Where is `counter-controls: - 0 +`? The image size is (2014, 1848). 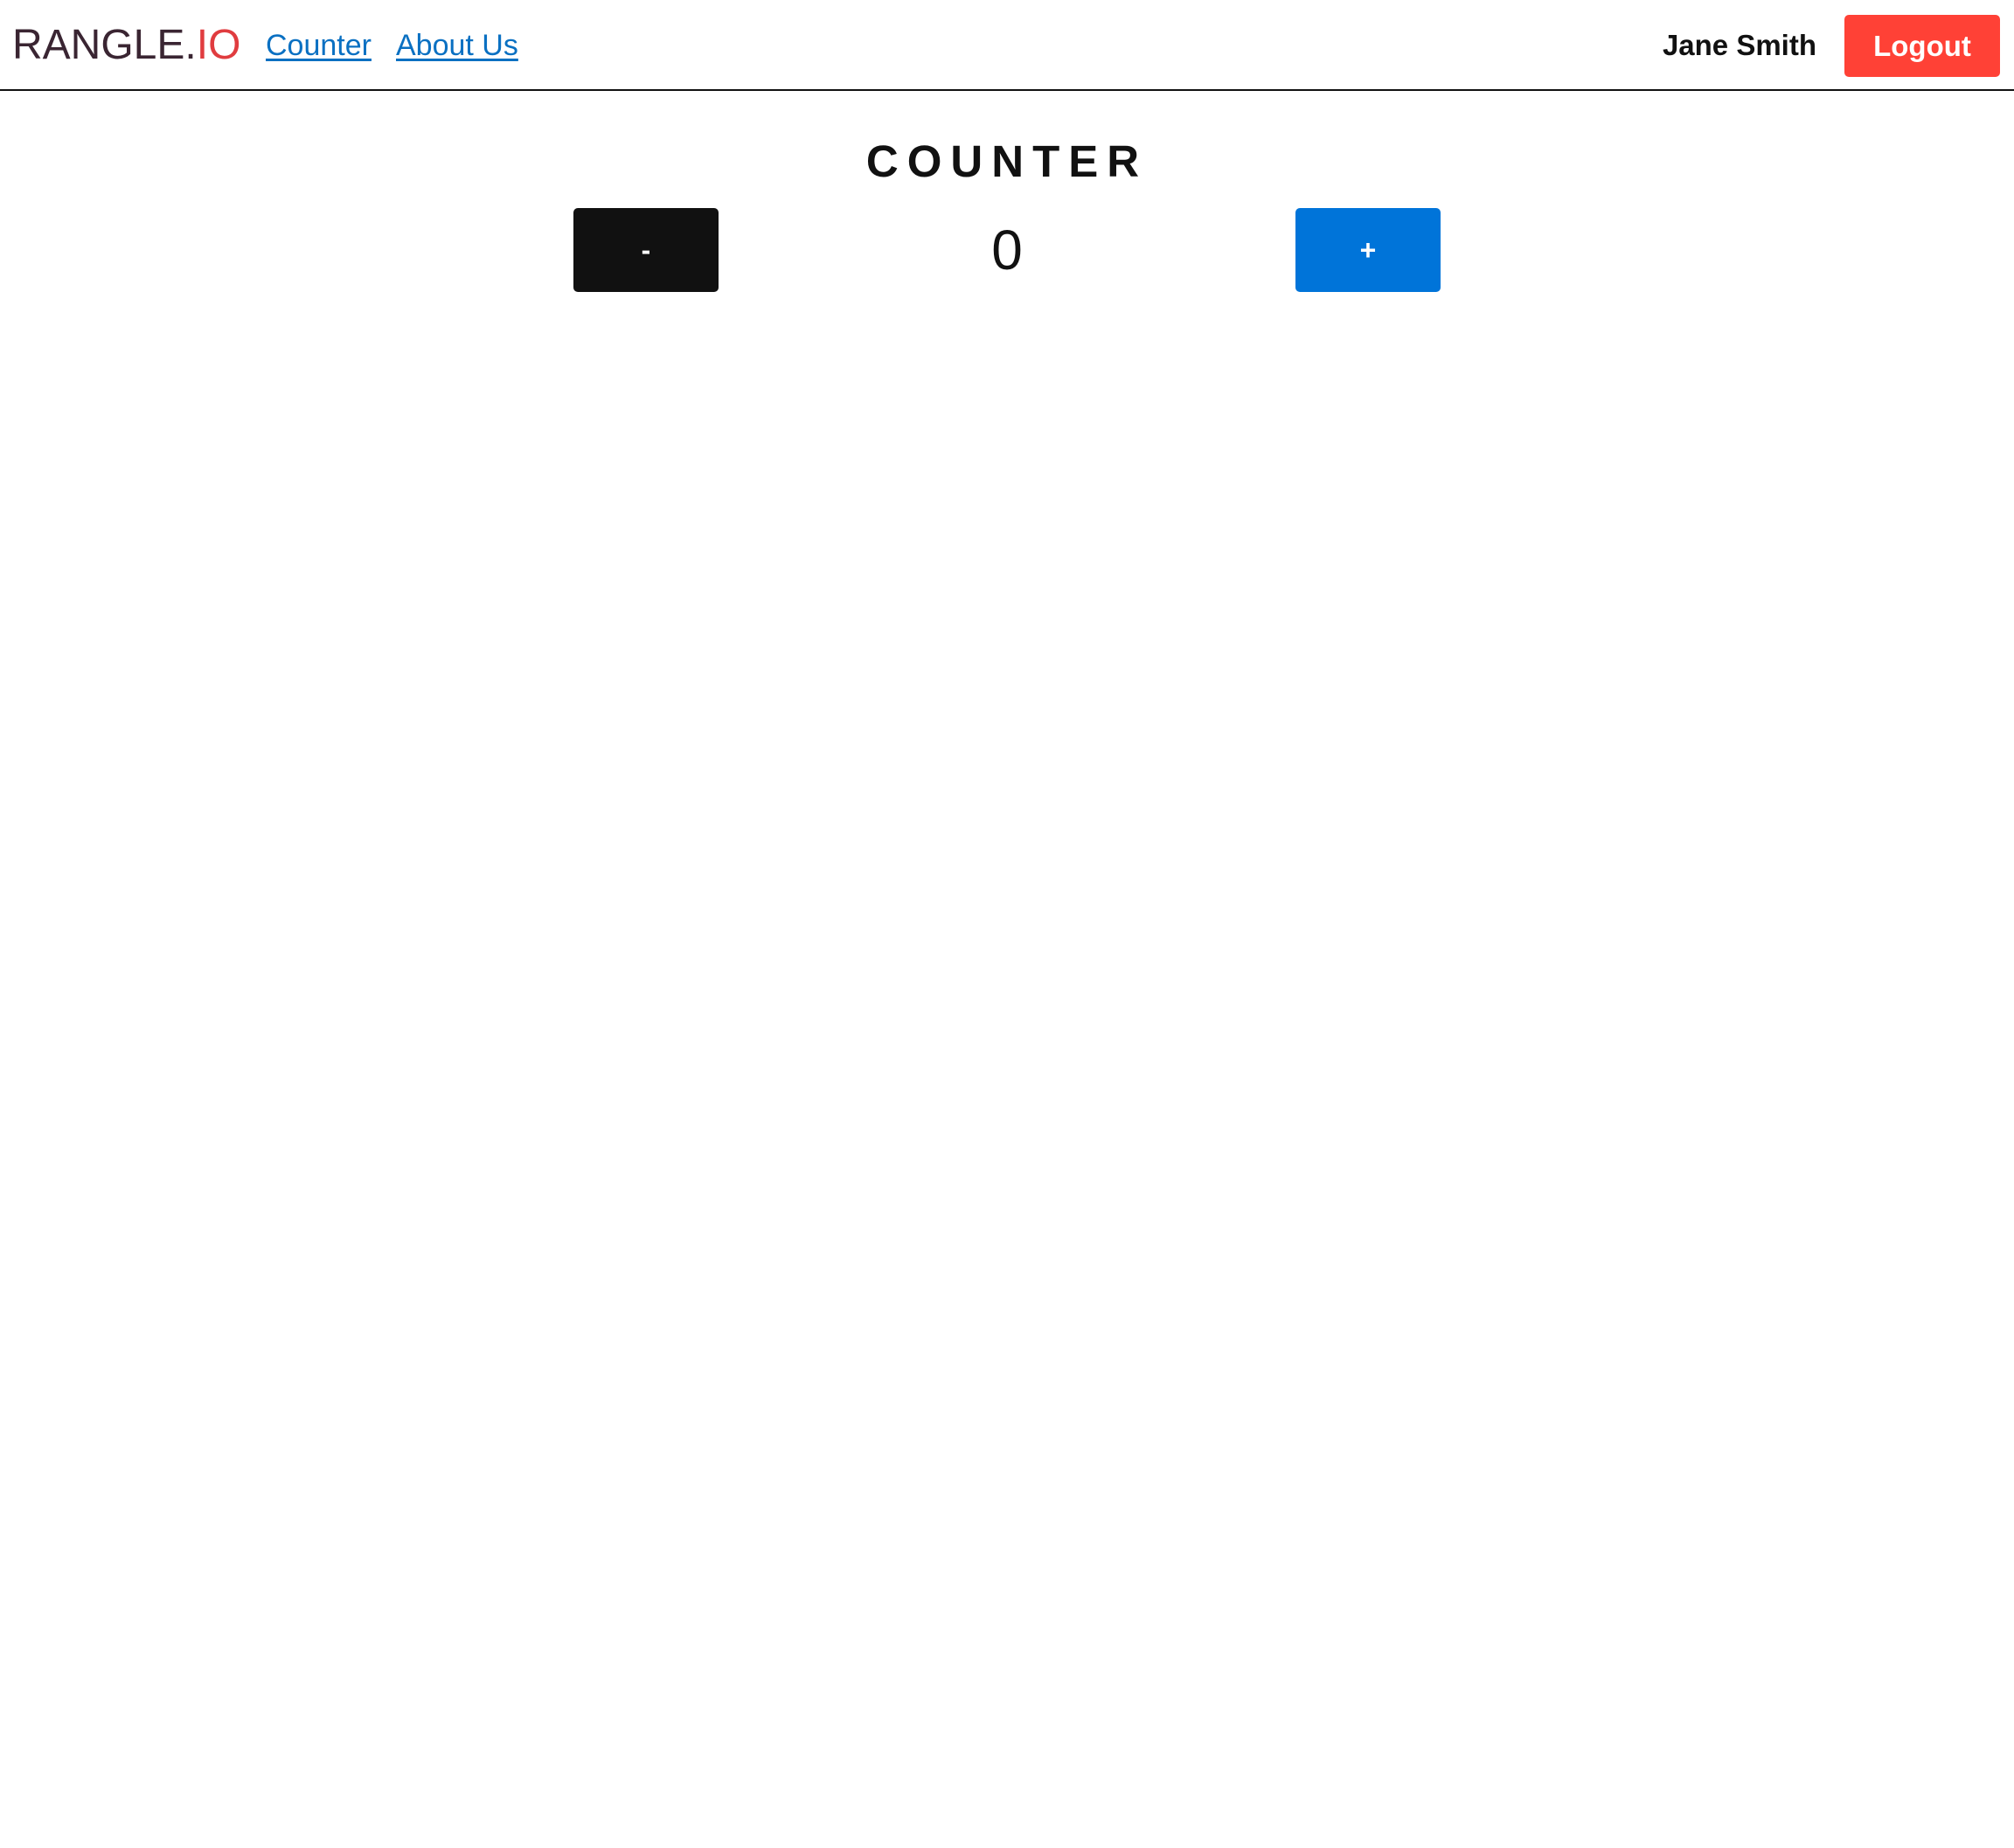 counter-controls: - 0 + is located at coordinates (1007, 250).